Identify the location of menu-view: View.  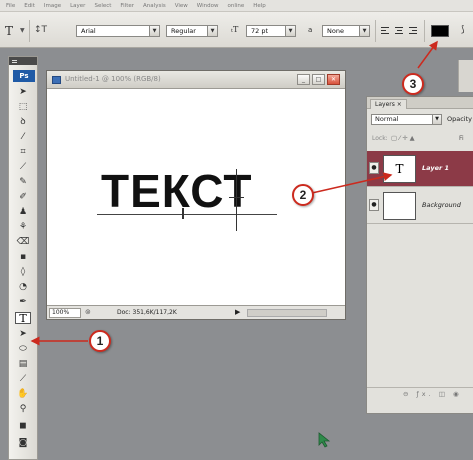
(181, 6).